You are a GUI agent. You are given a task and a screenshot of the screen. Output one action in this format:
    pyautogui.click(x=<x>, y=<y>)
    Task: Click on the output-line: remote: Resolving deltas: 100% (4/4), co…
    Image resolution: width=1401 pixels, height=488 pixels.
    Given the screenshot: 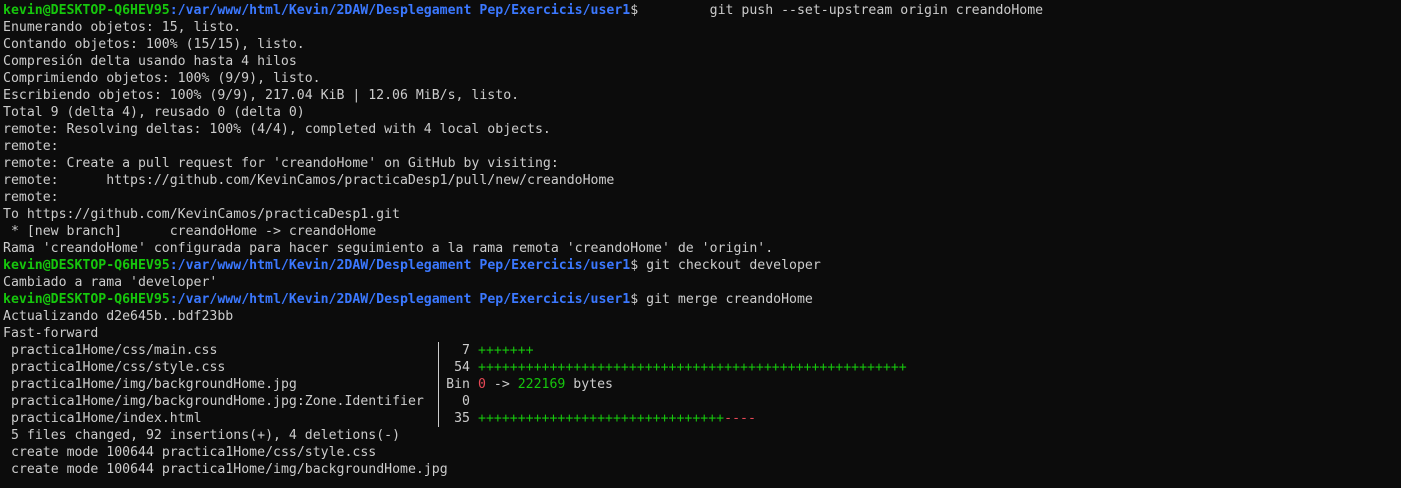 What is the action you would take?
    pyautogui.click(x=277, y=129)
    